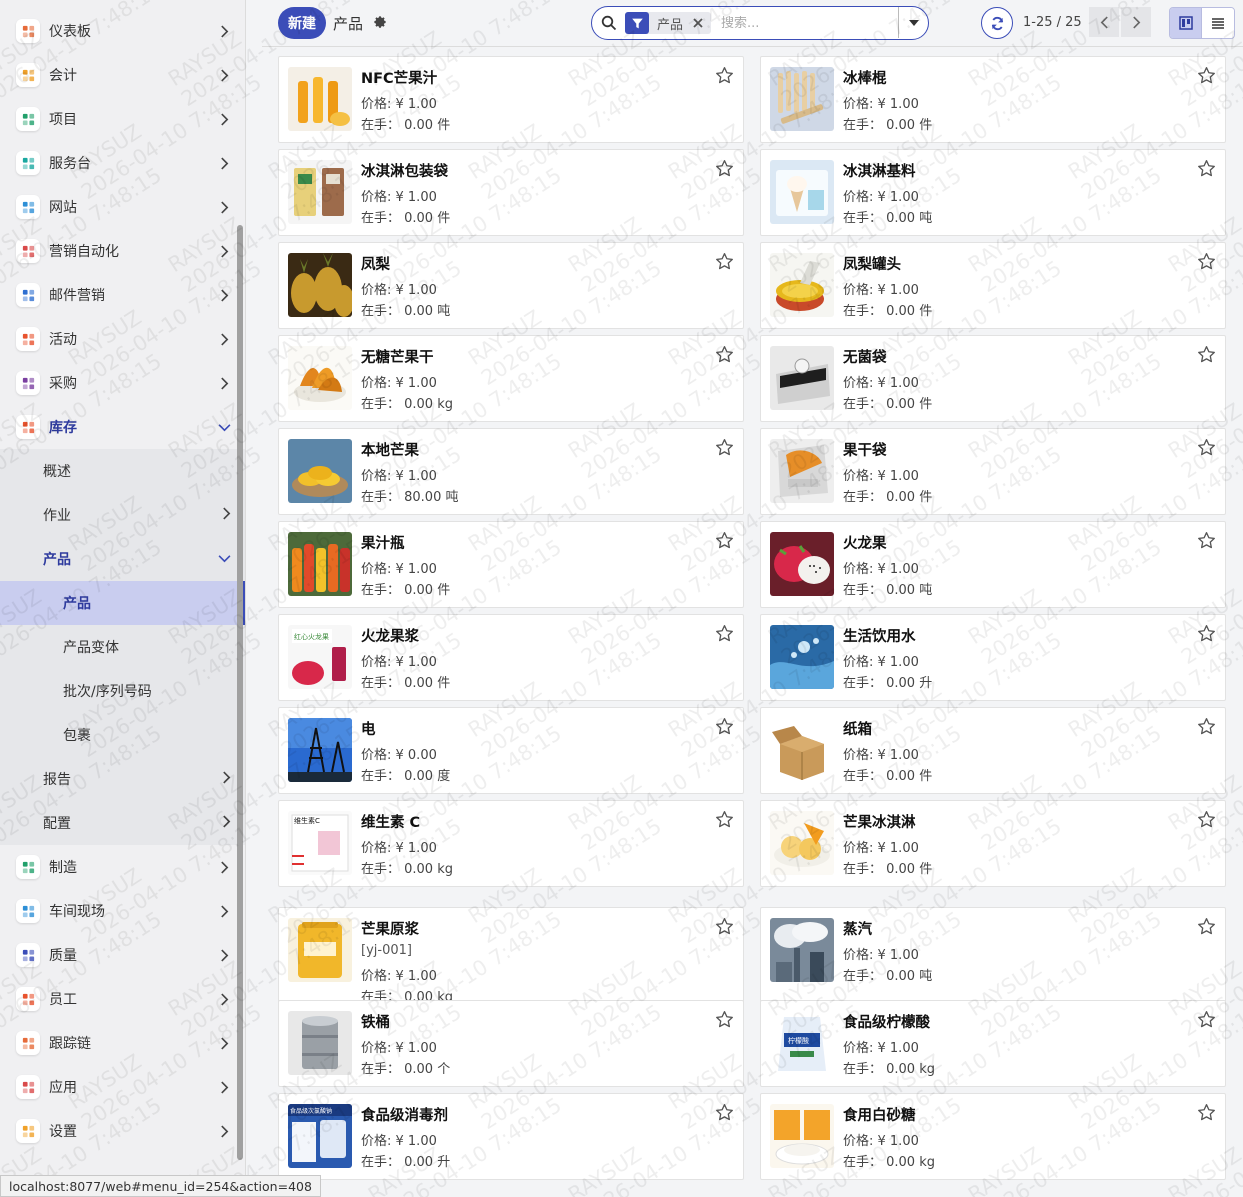  I want to click on sidebar-subitem: 作业, so click(122, 515).